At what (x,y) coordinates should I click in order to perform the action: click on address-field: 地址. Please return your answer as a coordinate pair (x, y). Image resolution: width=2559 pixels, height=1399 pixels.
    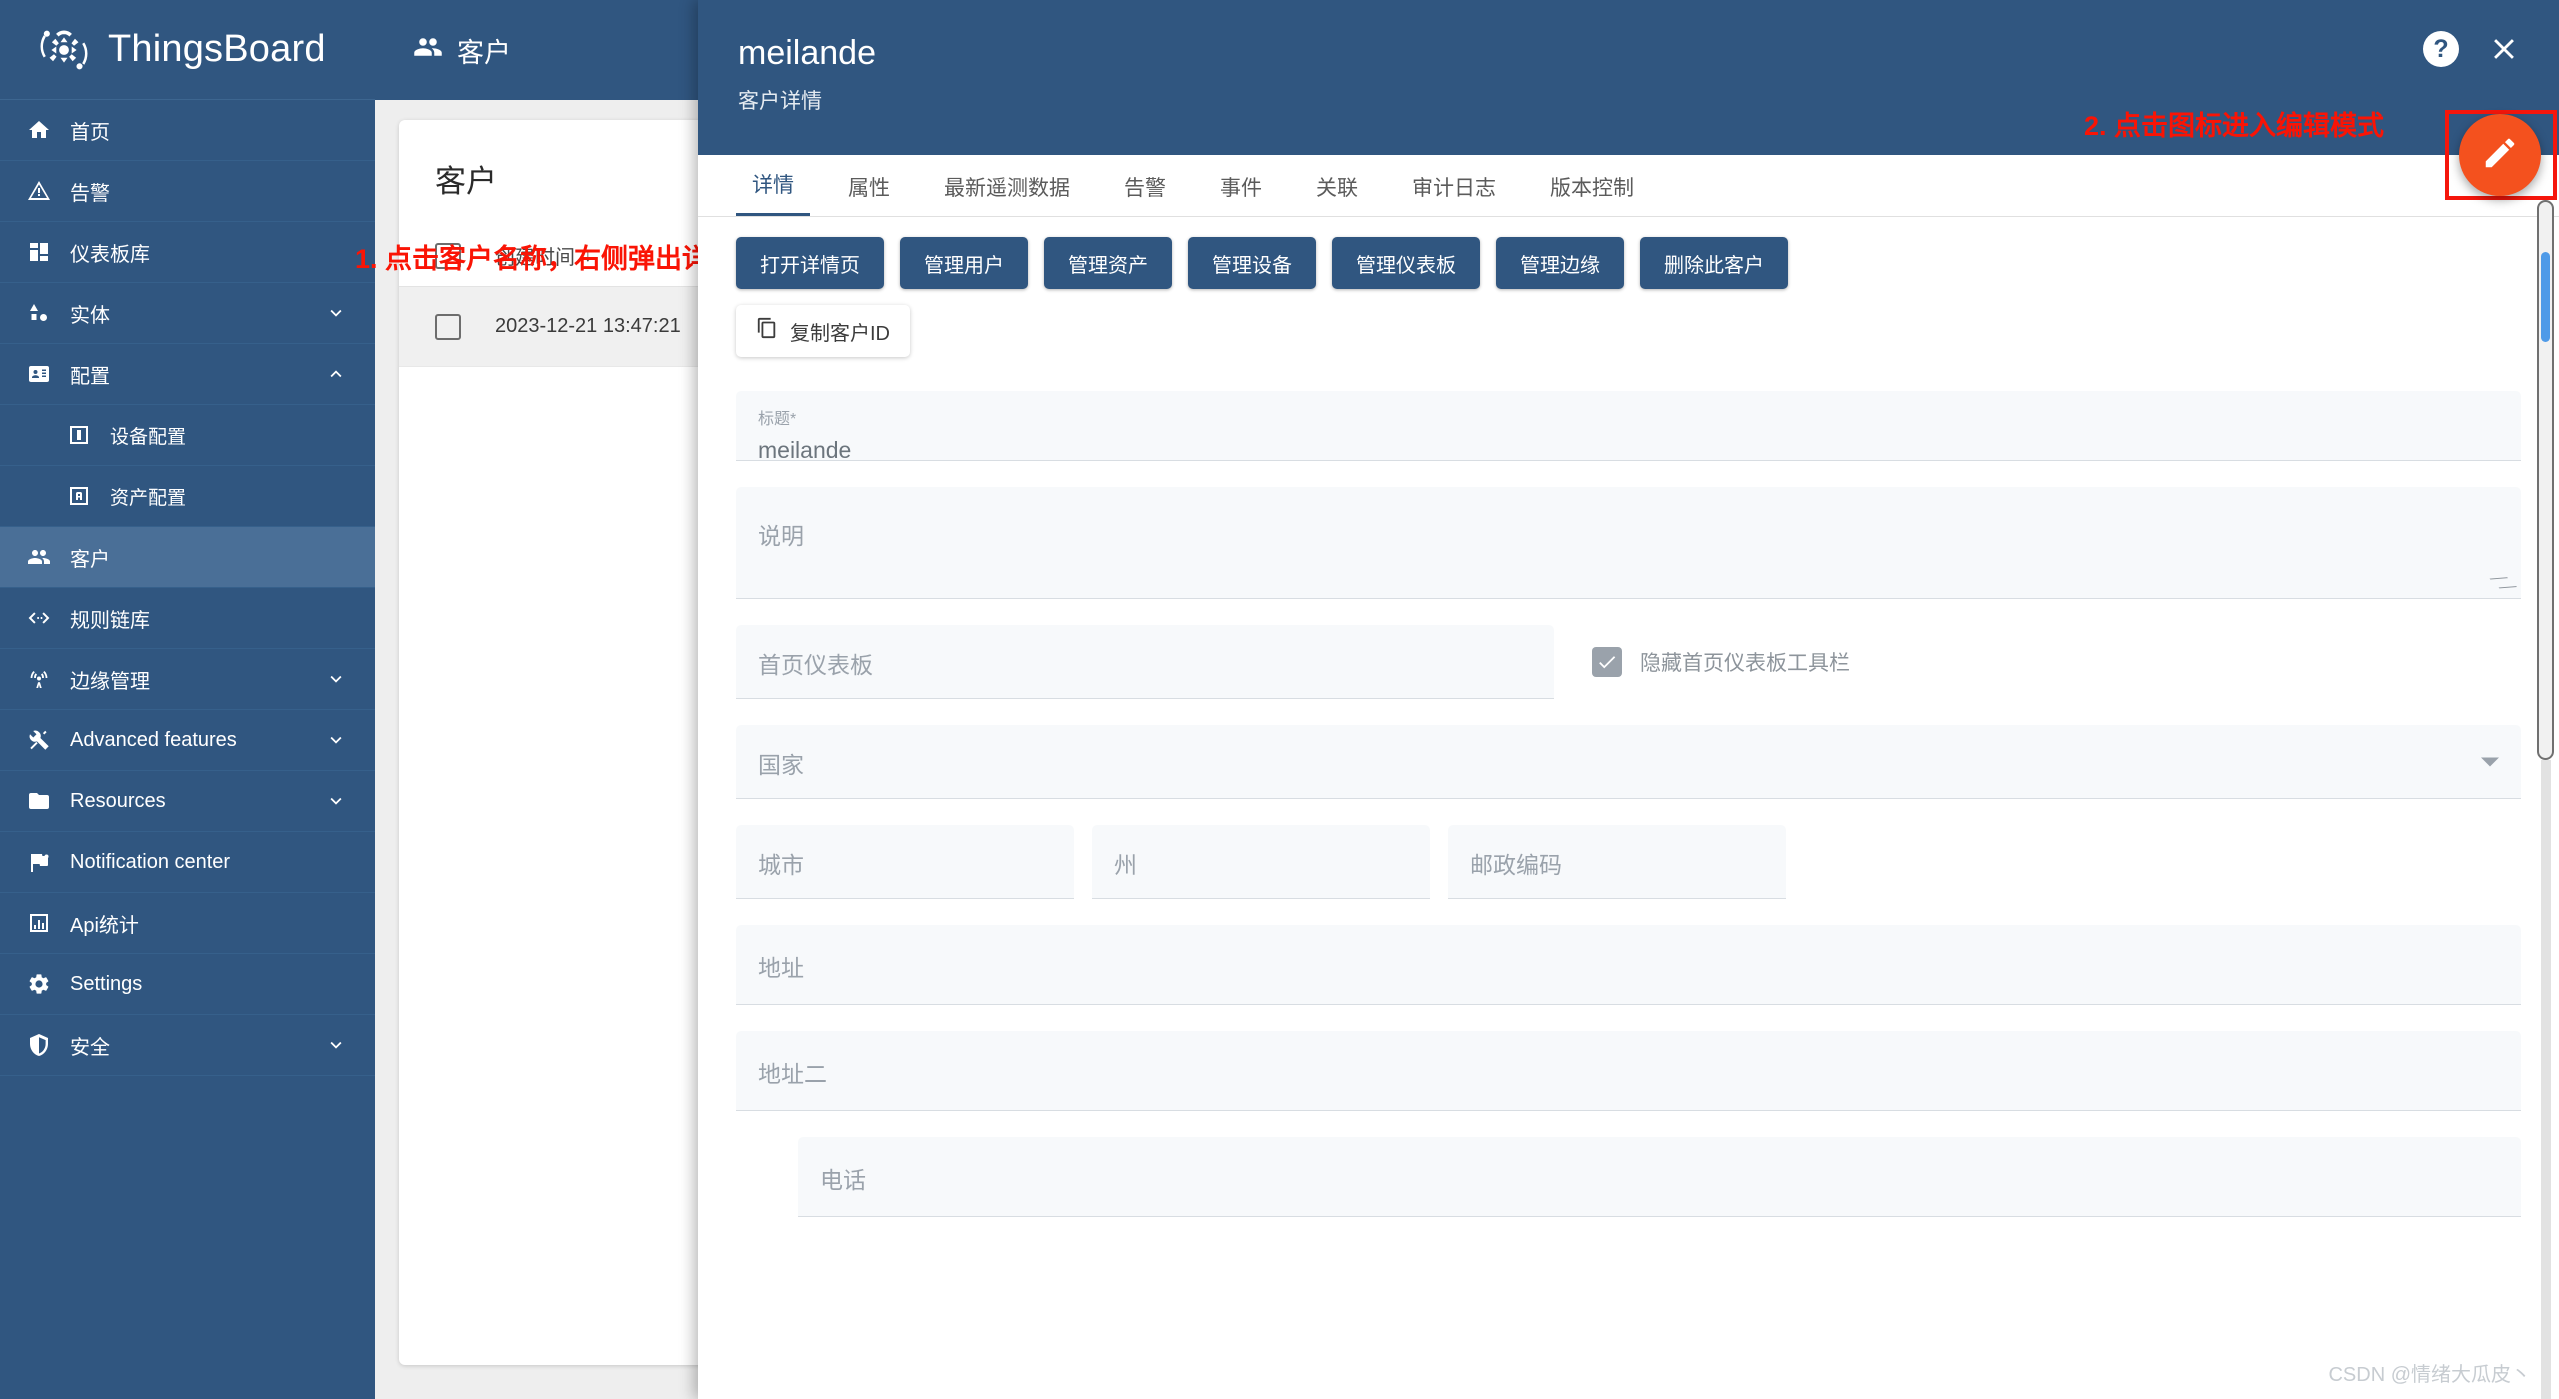
    Looking at the image, I should click on (1628, 965).